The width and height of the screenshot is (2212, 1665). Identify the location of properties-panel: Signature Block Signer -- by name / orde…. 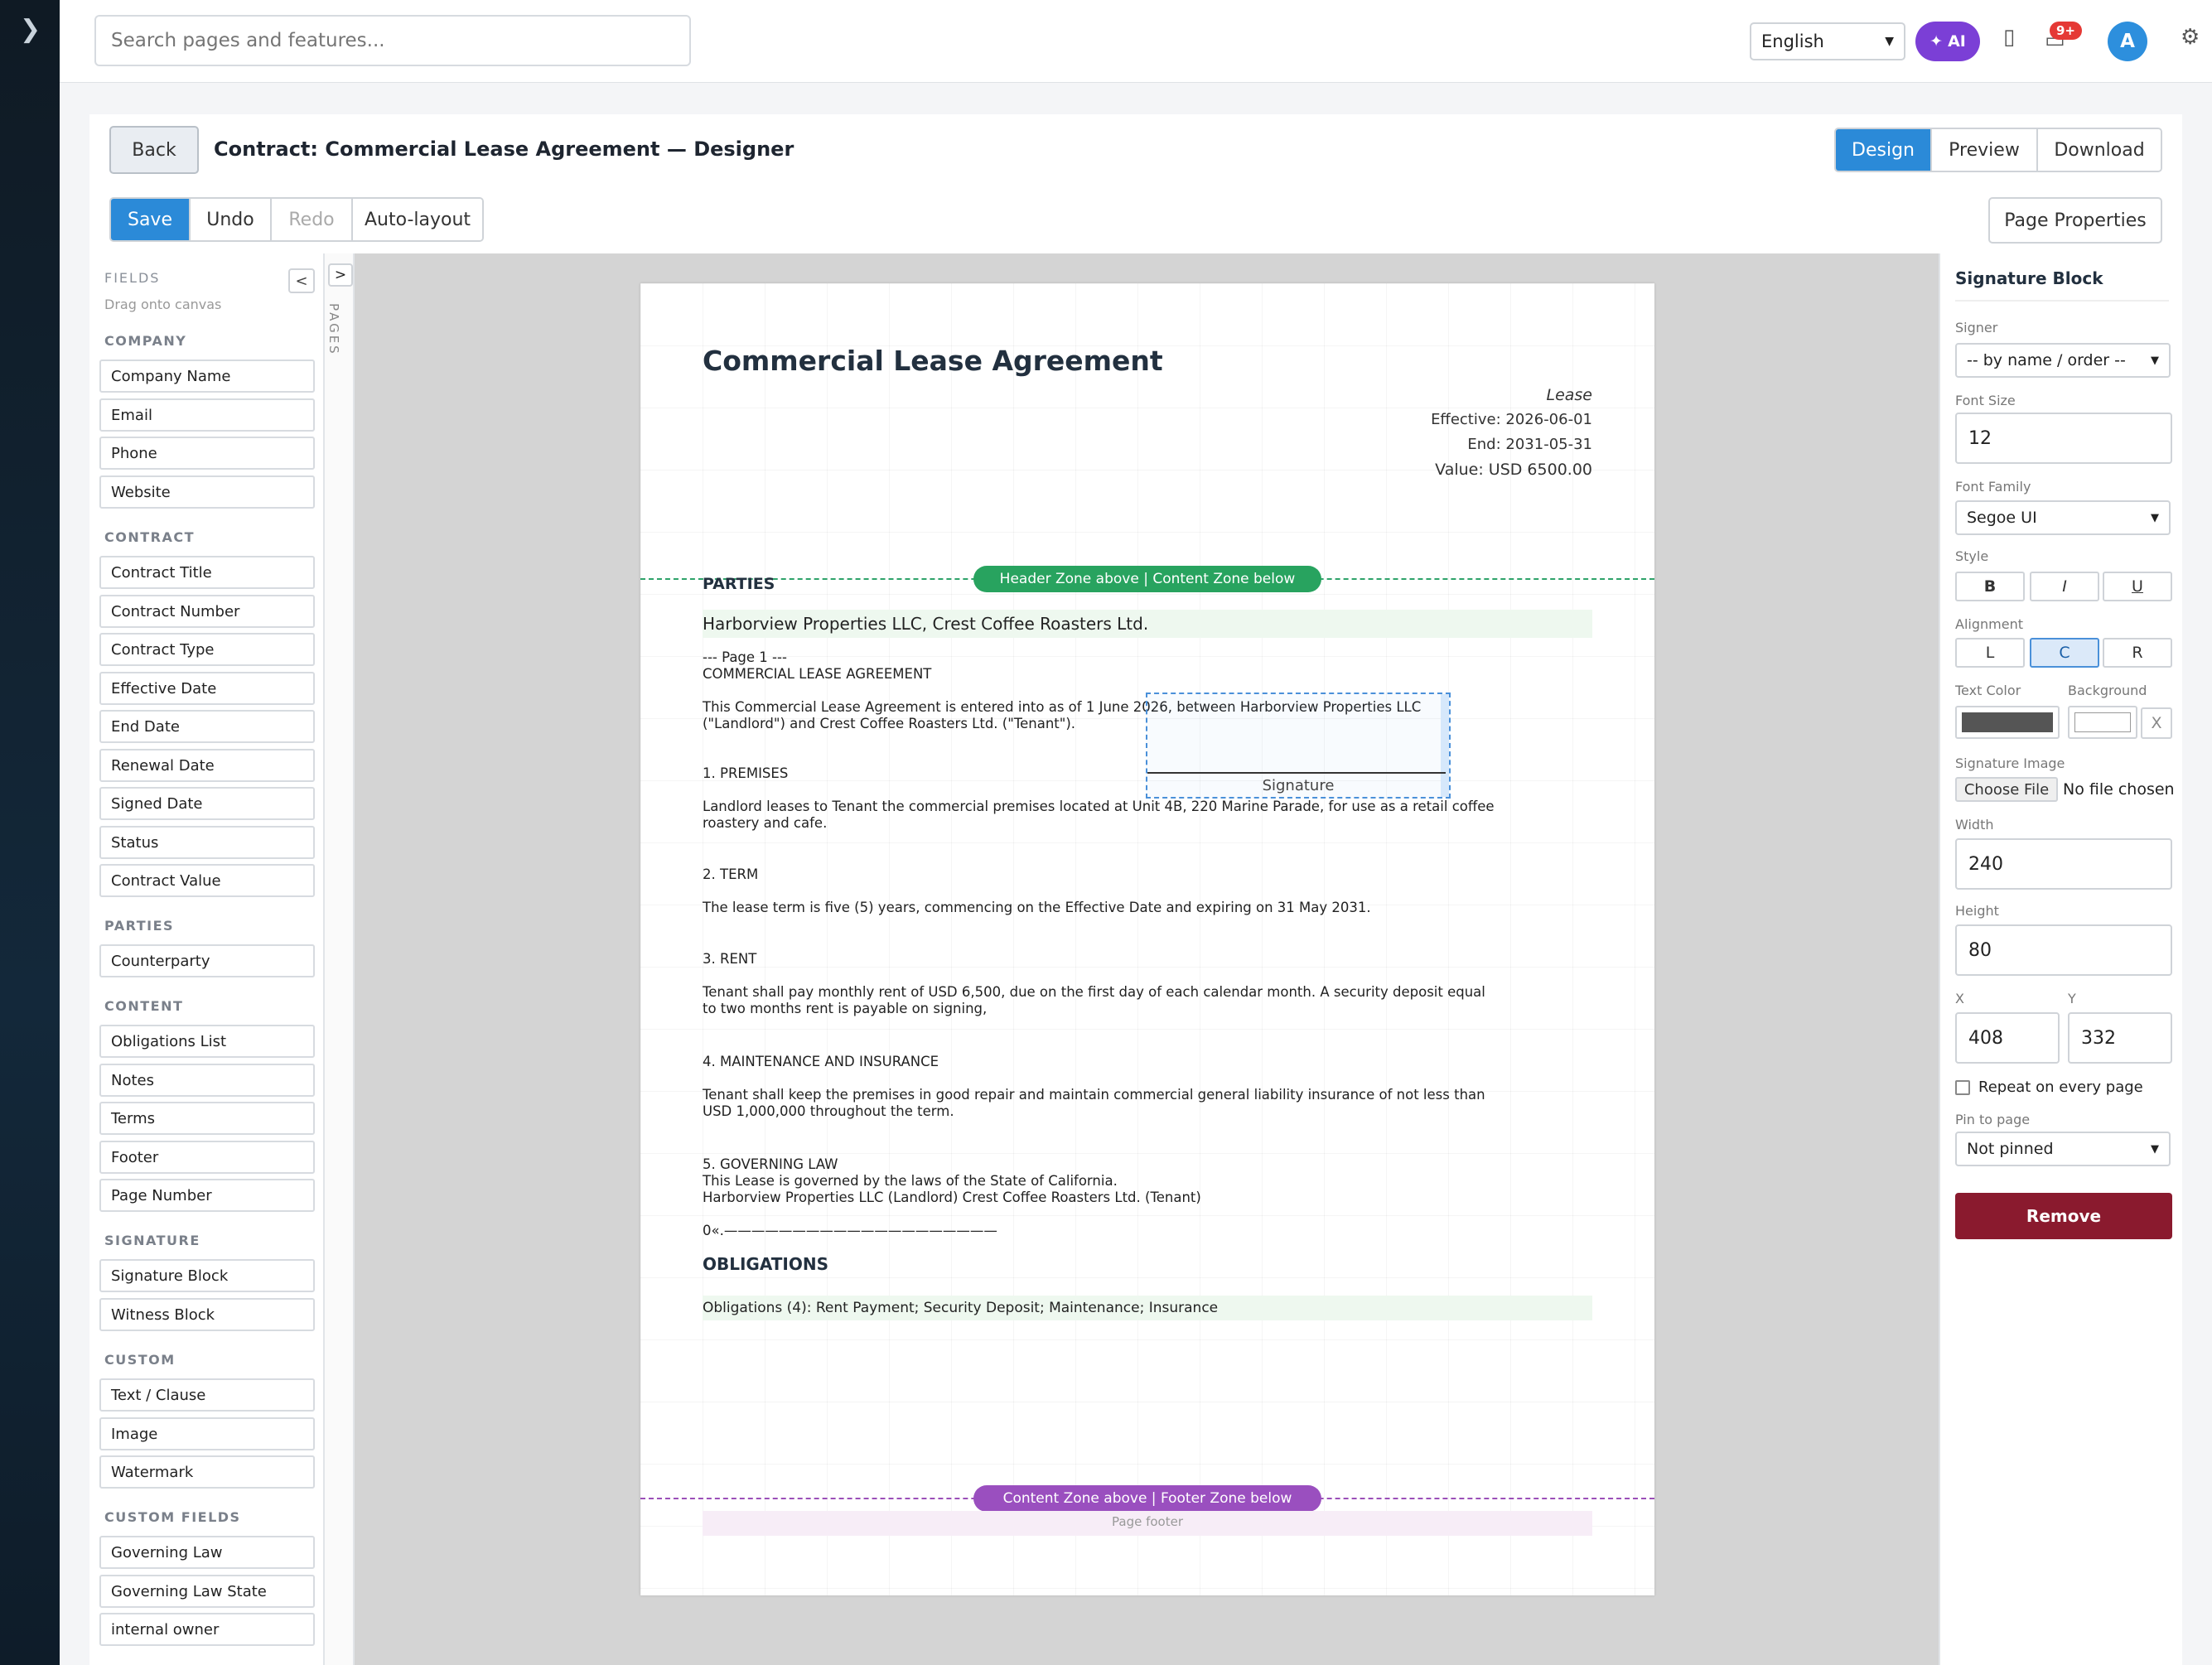
(2060, 959).